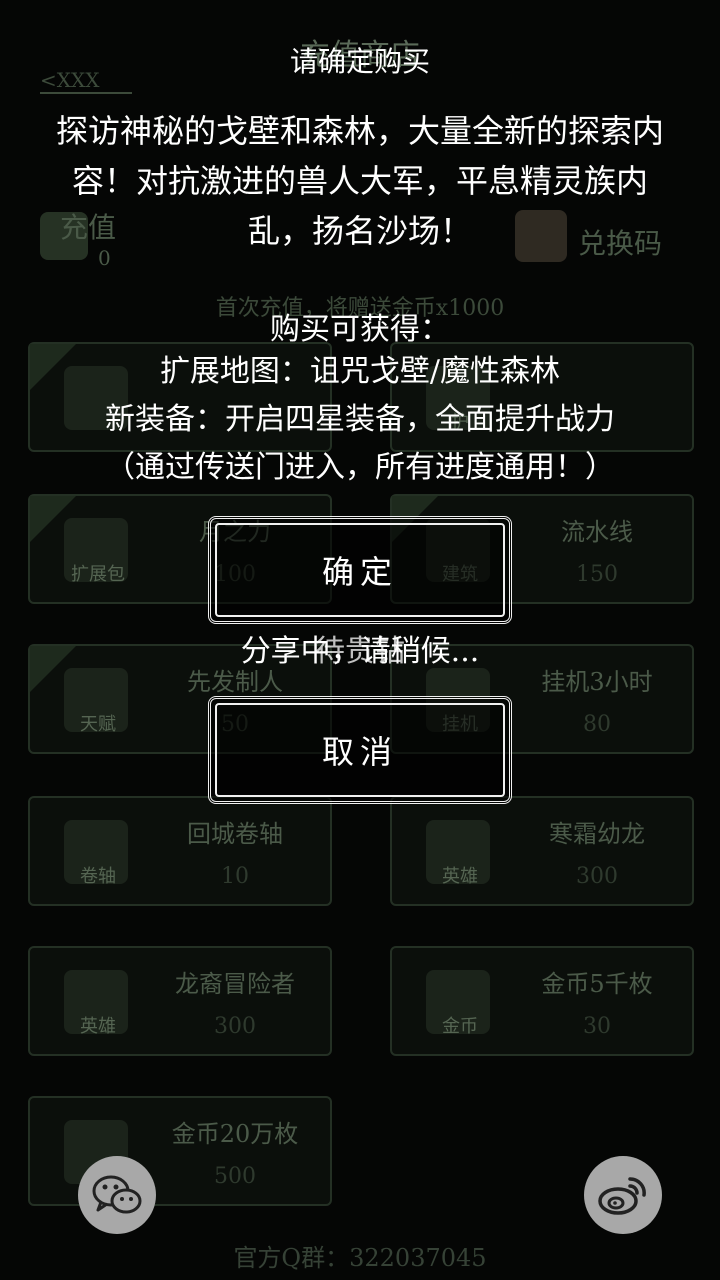  I want to click on reward-line: 扩展地图：诅咒戈壁/魔性森林, so click(360, 371).